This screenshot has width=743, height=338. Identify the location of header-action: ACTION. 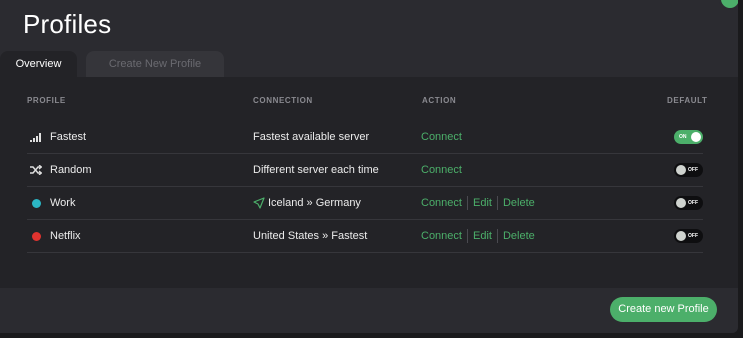
(439, 100).